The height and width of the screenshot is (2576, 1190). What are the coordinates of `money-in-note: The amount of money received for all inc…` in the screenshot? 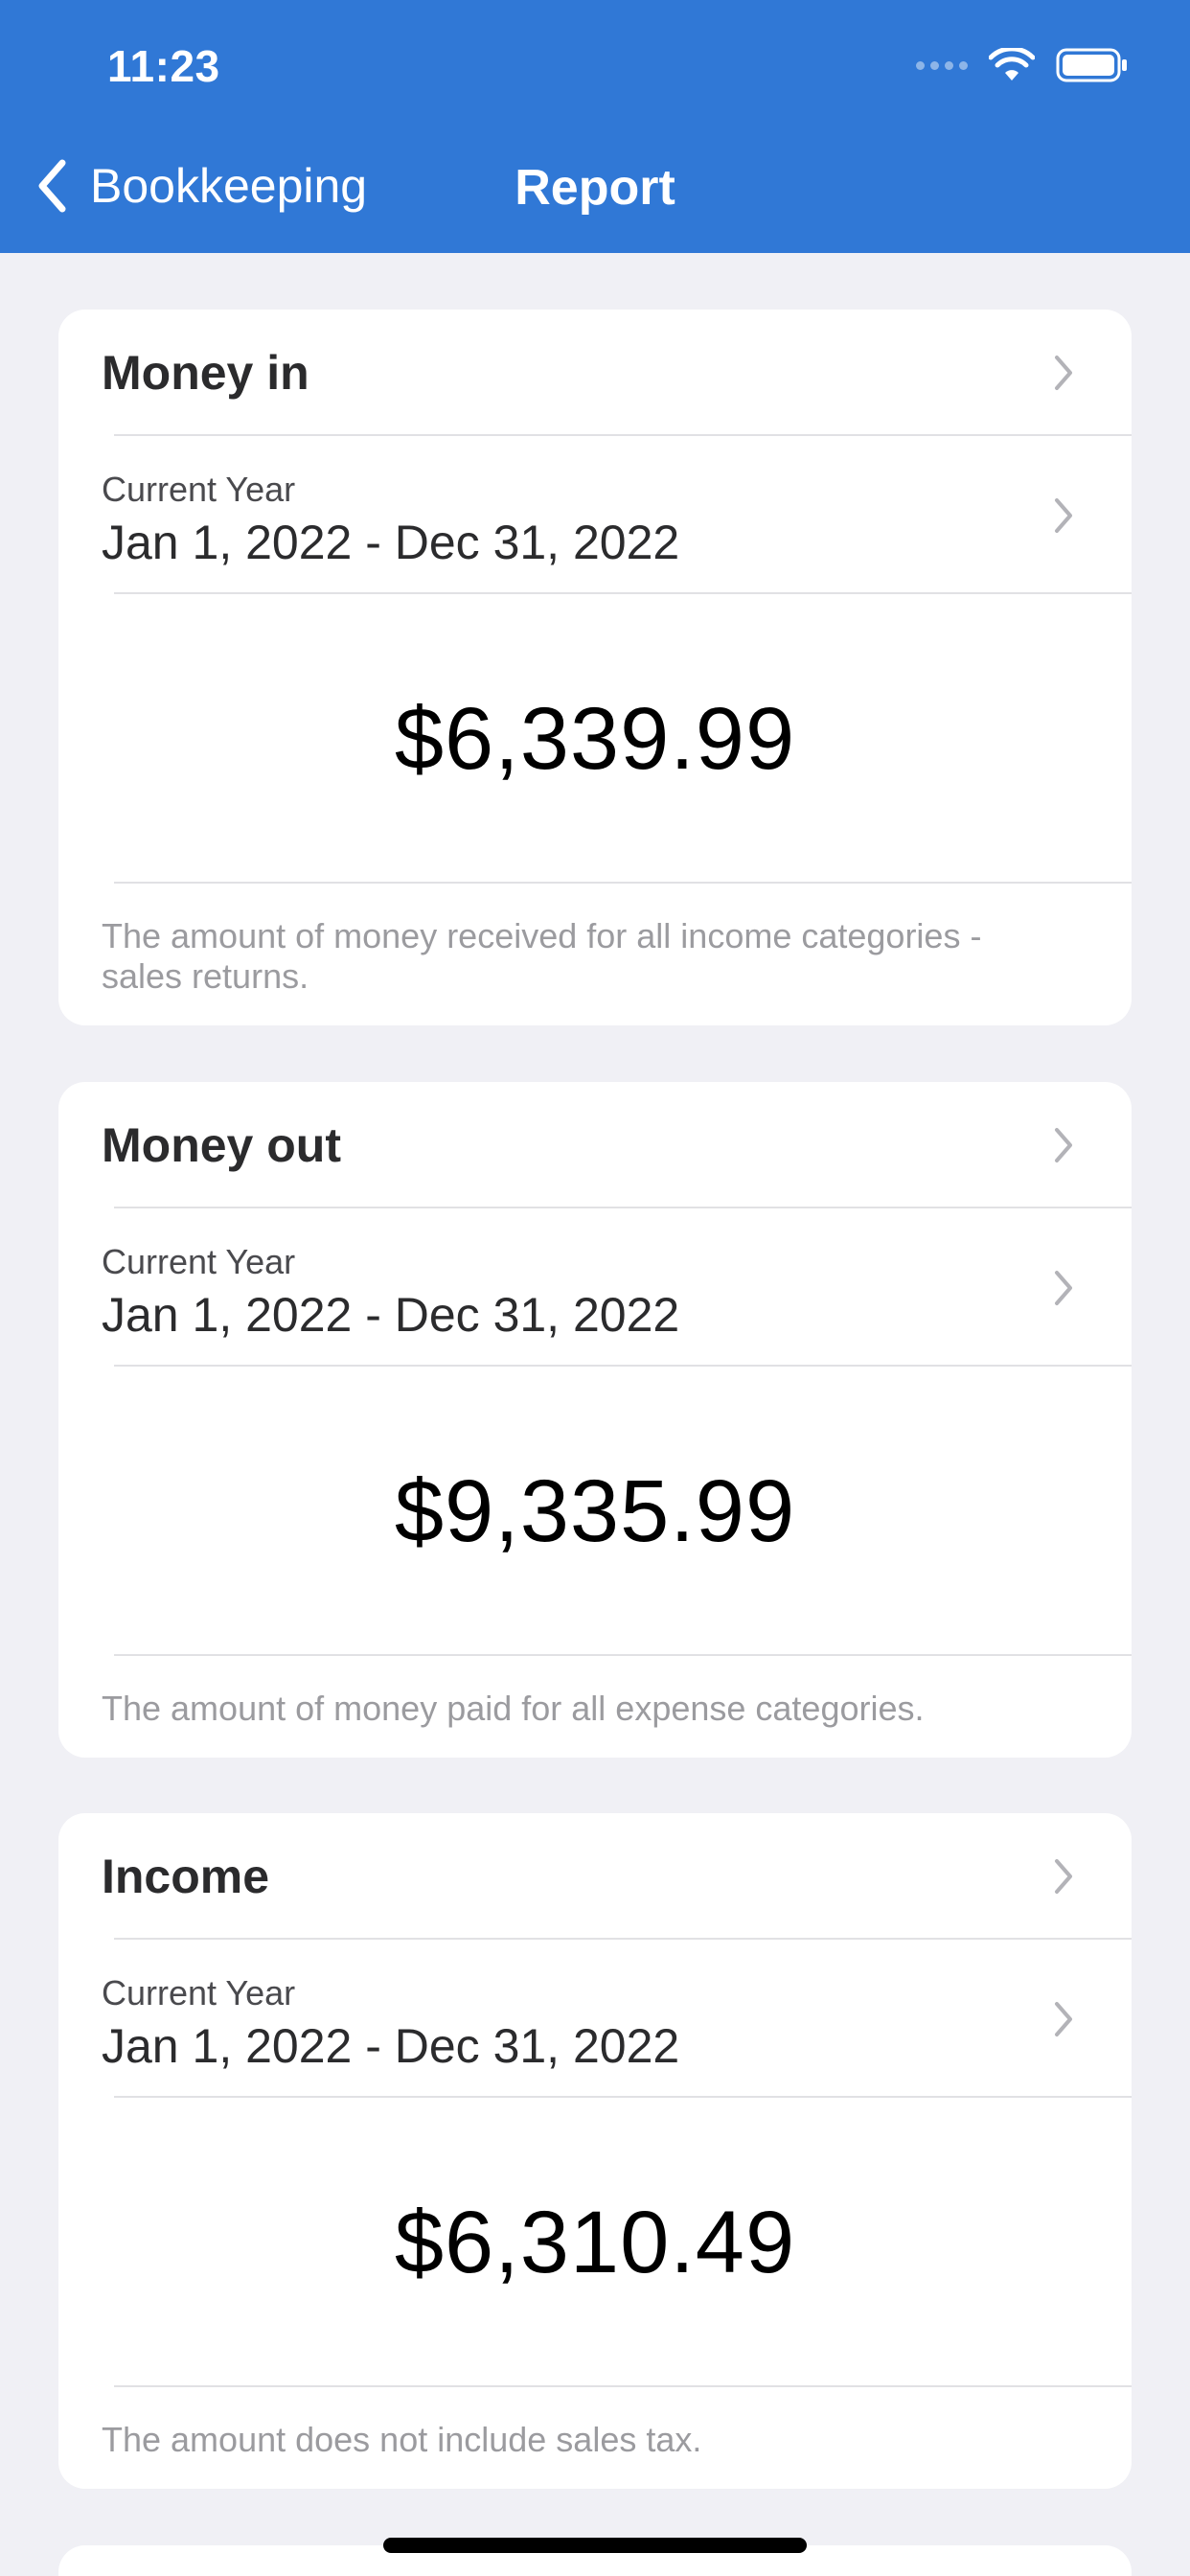 It's located at (542, 956).